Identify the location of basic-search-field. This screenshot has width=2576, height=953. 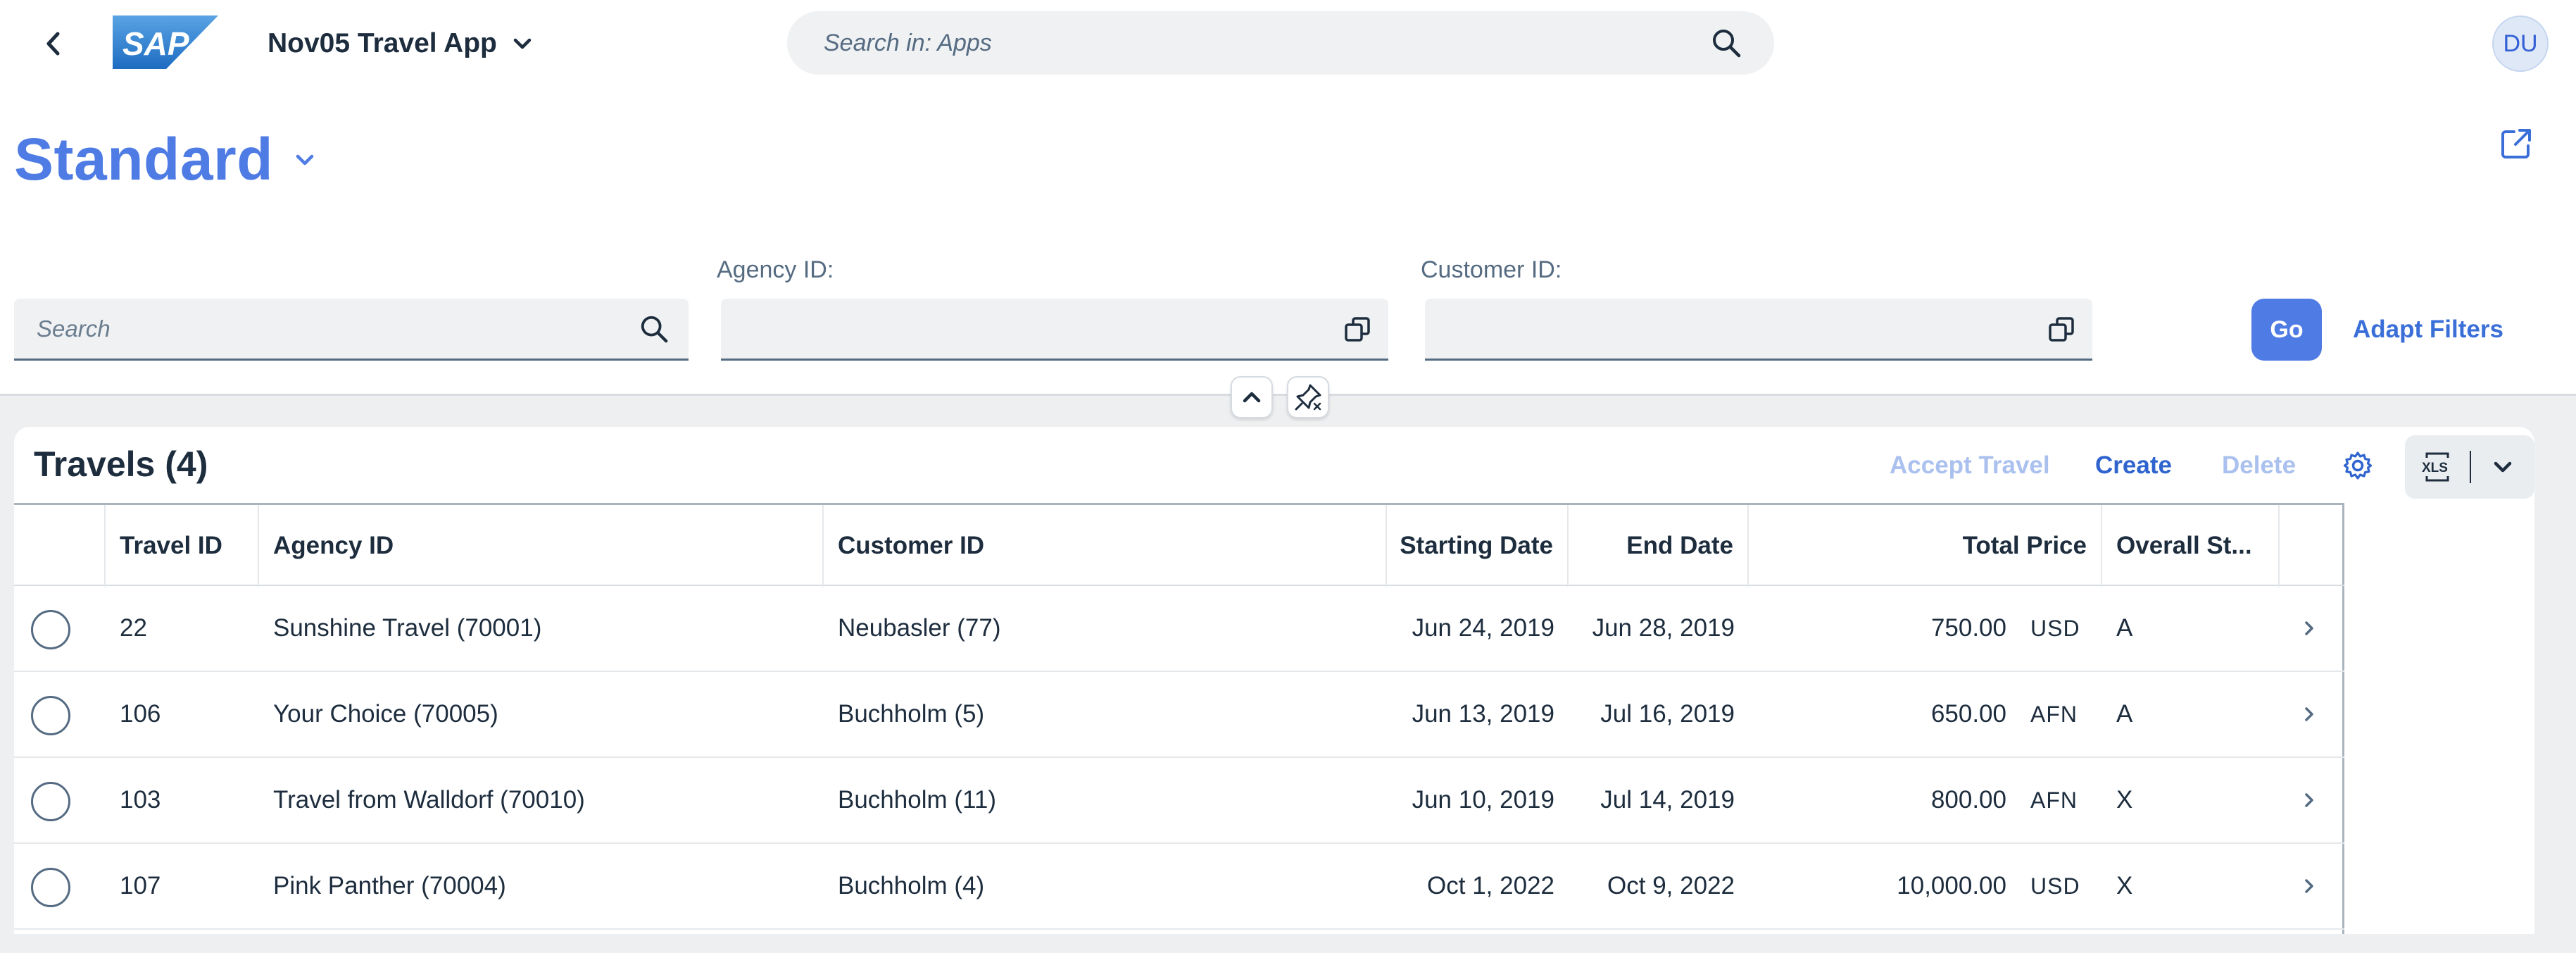
(351, 330).